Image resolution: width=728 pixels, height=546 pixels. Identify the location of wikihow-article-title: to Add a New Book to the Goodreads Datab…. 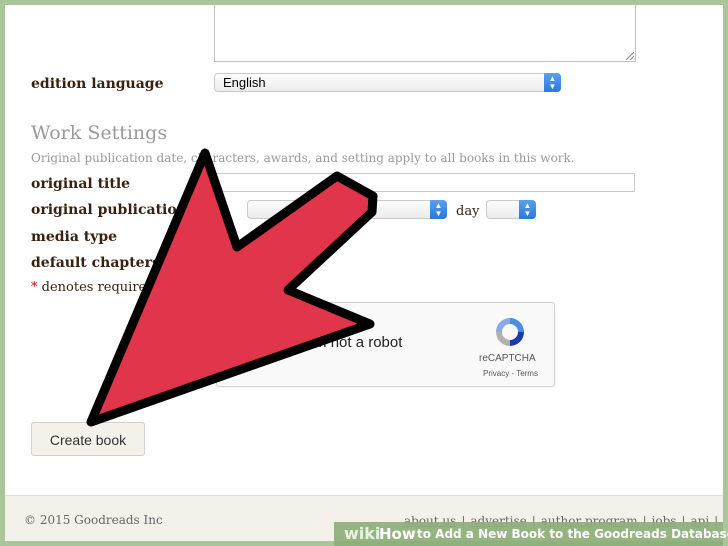
(572, 534).